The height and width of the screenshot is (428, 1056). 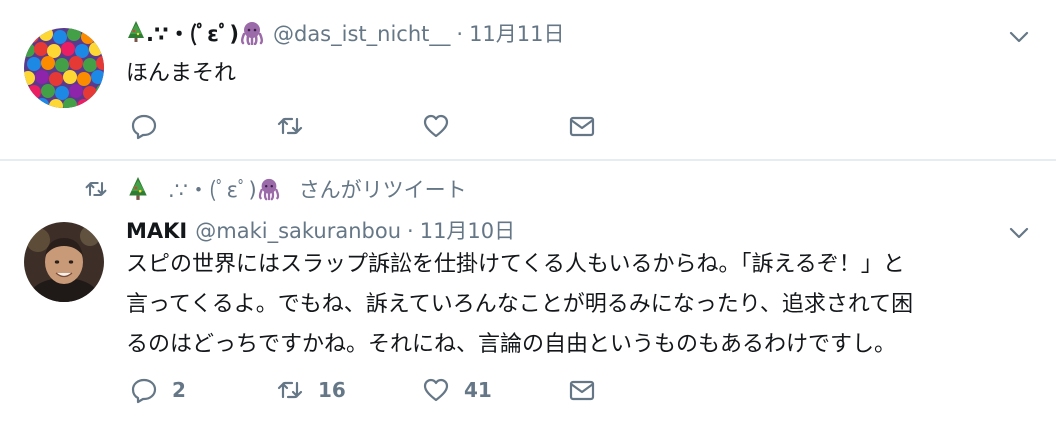 What do you see at coordinates (511, 344) in the screenshot?
I see `tweet-text-line: るのはどっちですかね。それにね、言論の自由というものもあるわけですし。` at bounding box center [511, 344].